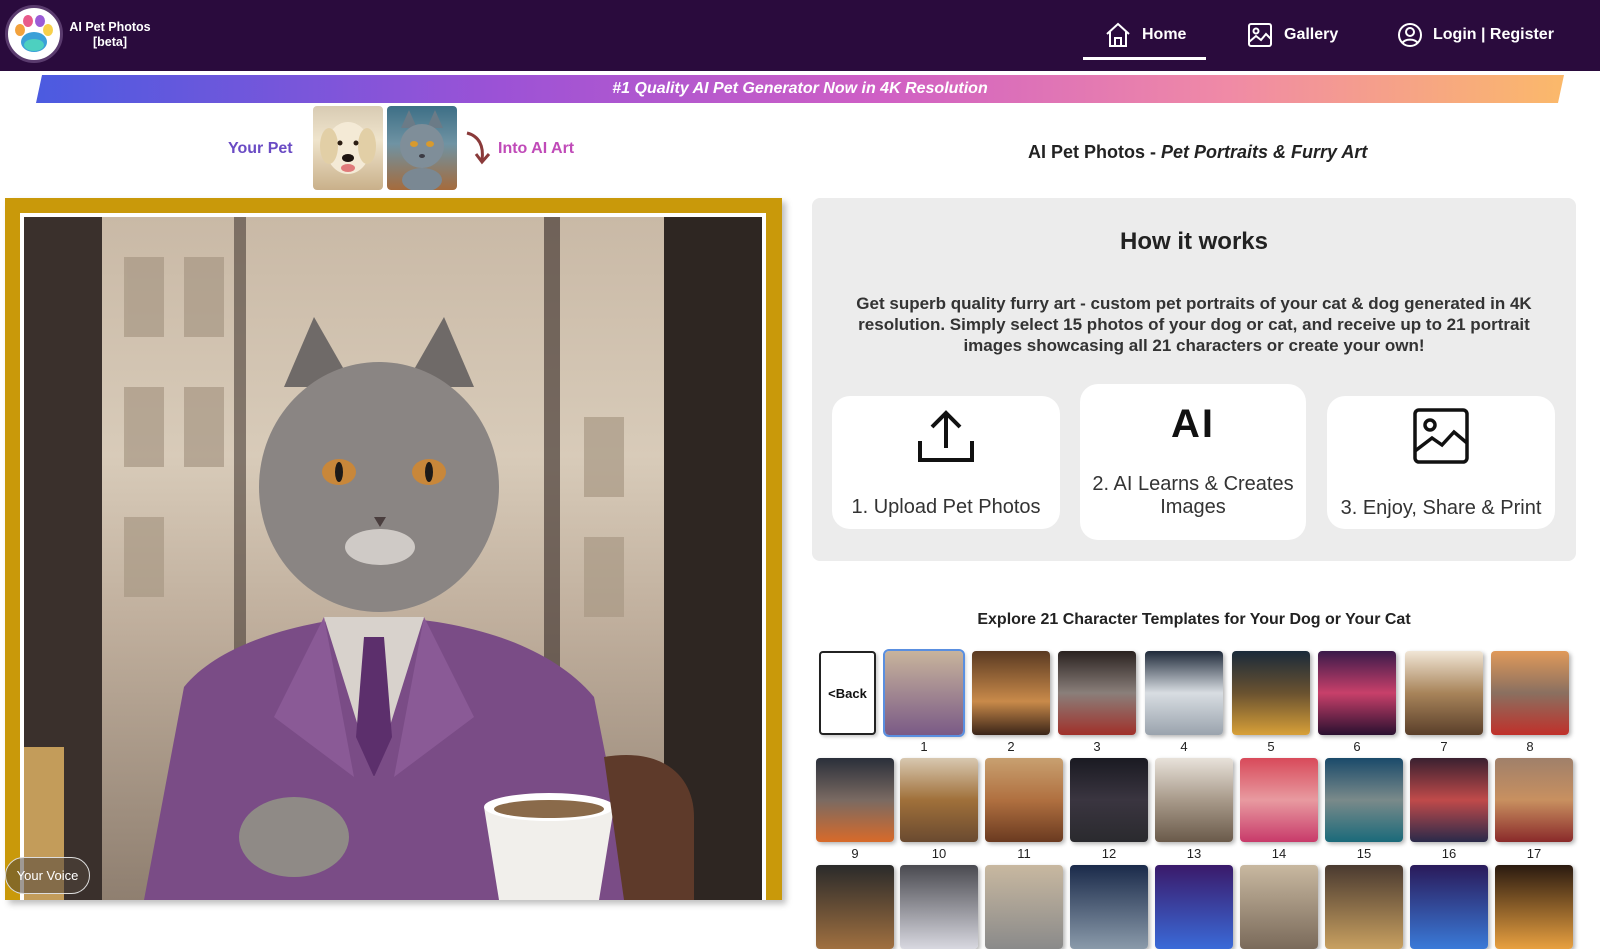  What do you see at coordinates (1194, 241) in the screenshot?
I see `how-it-works-title: How it works` at bounding box center [1194, 241].